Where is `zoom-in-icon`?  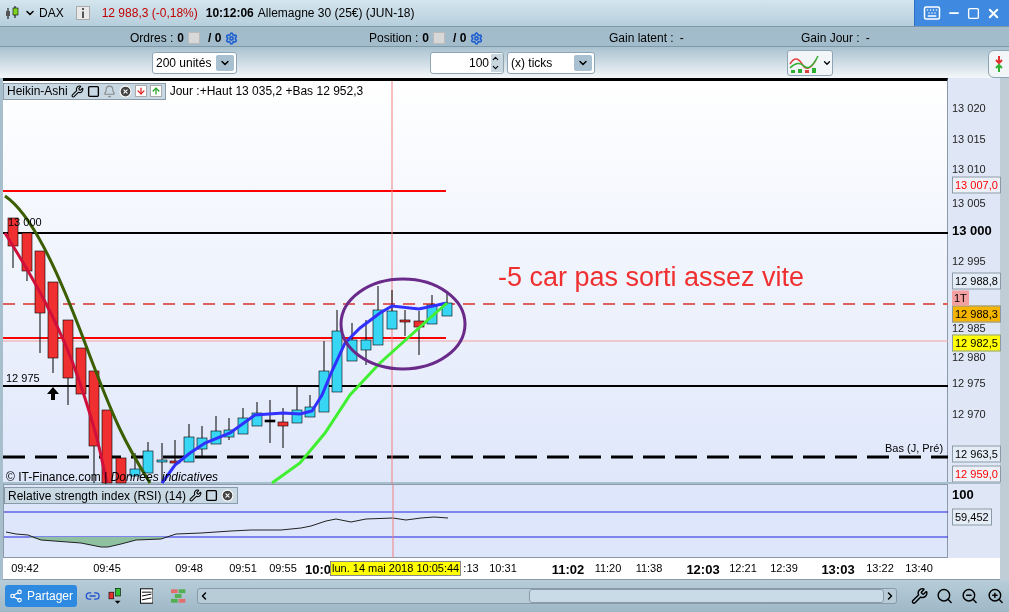 zoom-in-icon is located at coordinates (995, 596).